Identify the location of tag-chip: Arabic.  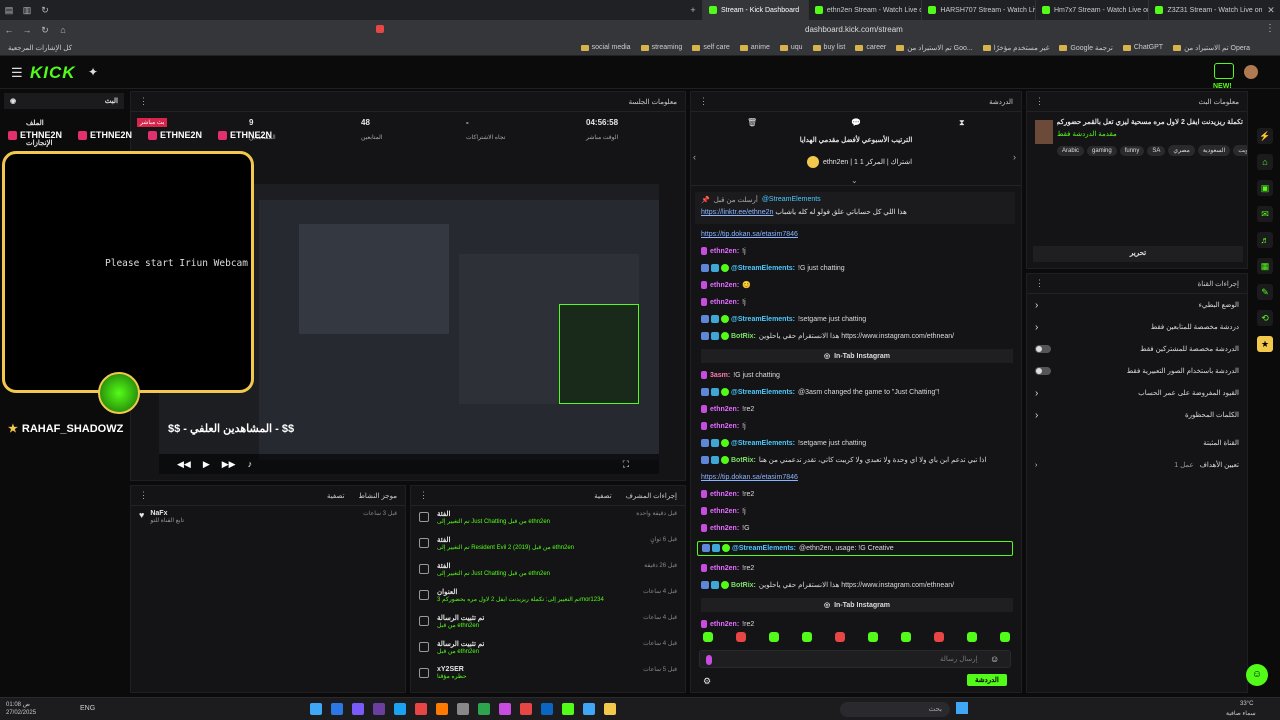
(1071, 151).